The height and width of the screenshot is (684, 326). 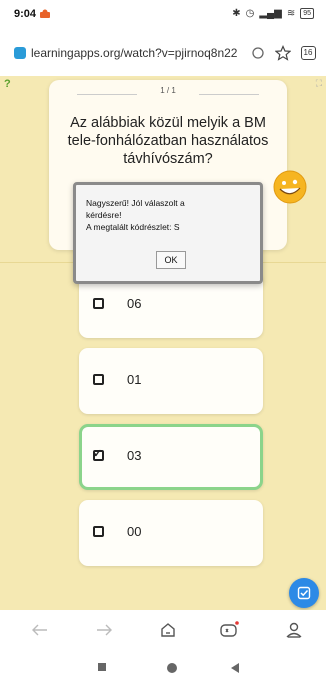 I want to click on notification-icon, so click(x=45, y=13).